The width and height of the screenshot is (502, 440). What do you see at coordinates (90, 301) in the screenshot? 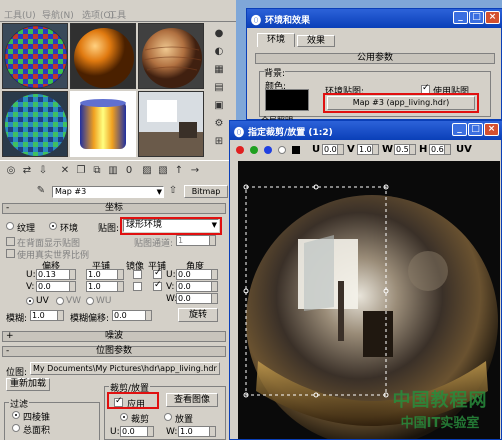
I see `wu-radio` at bounding box center [90, 301].